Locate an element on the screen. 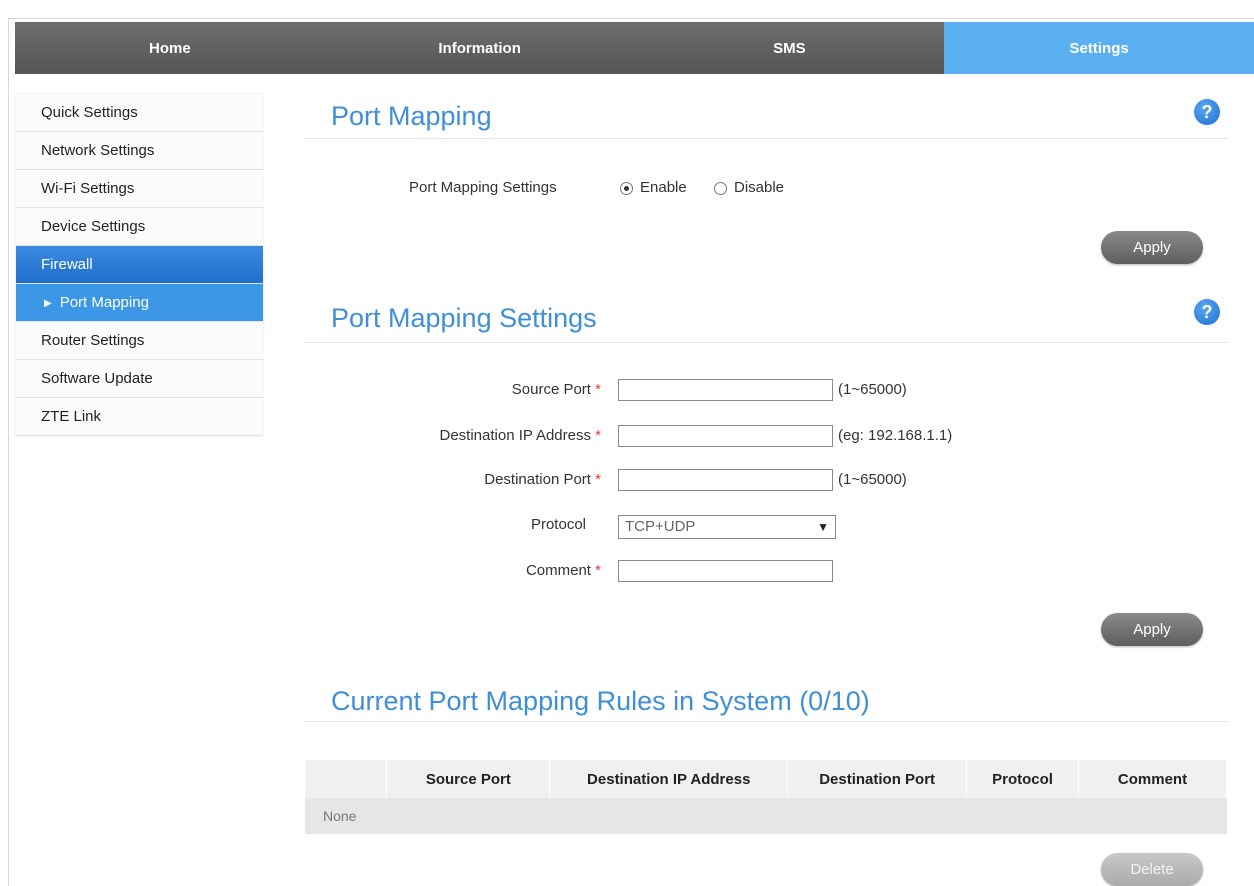 The height and width of the screenshot is (886, 1254). column-header-source-port: Source Port is located at coordinates (468, 779).